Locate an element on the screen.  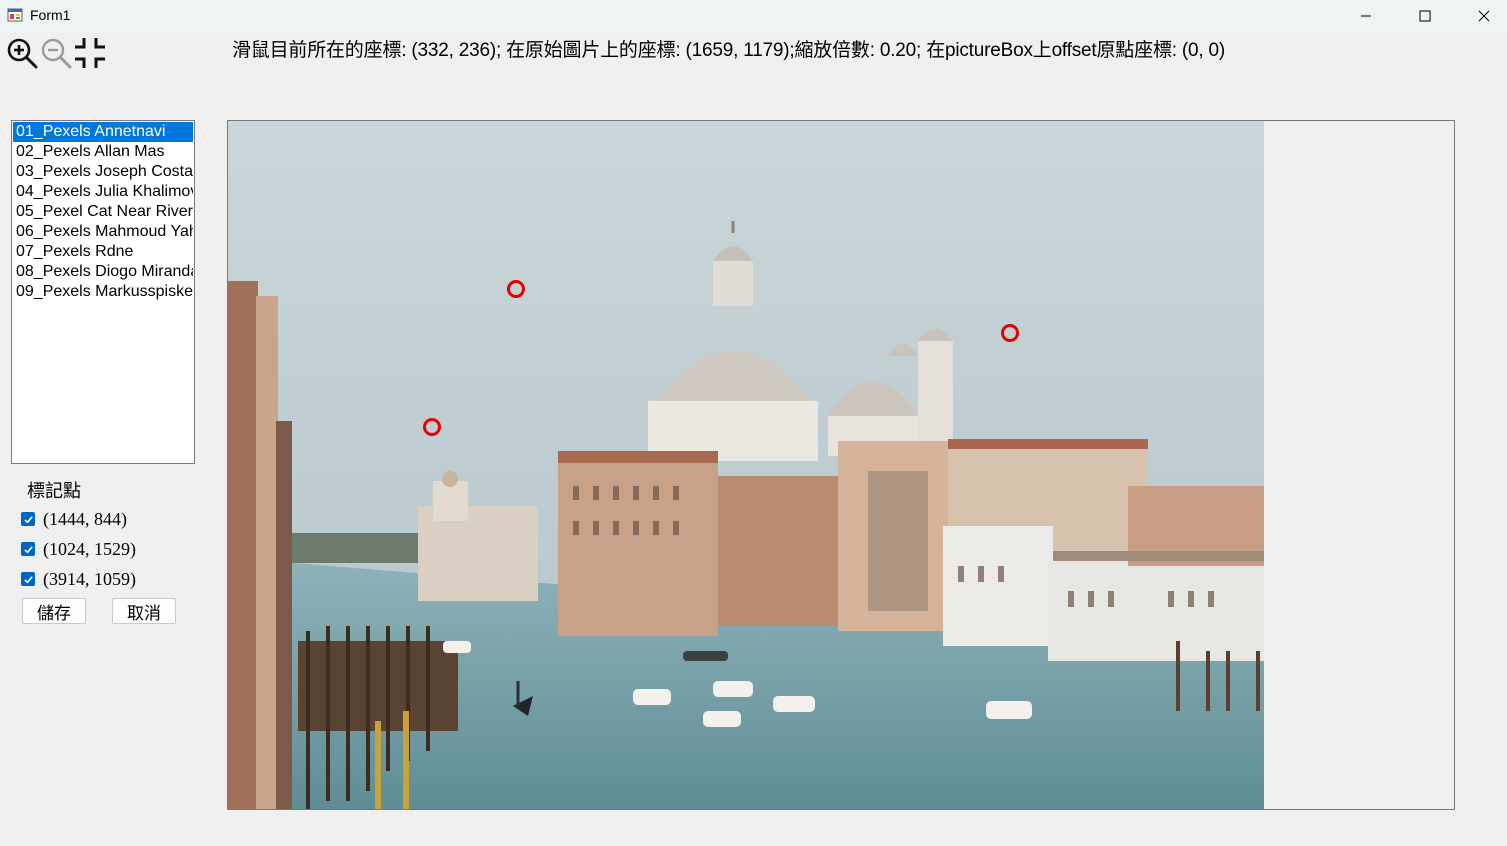
zoom-out-icon is located at coordinates (56, 53).